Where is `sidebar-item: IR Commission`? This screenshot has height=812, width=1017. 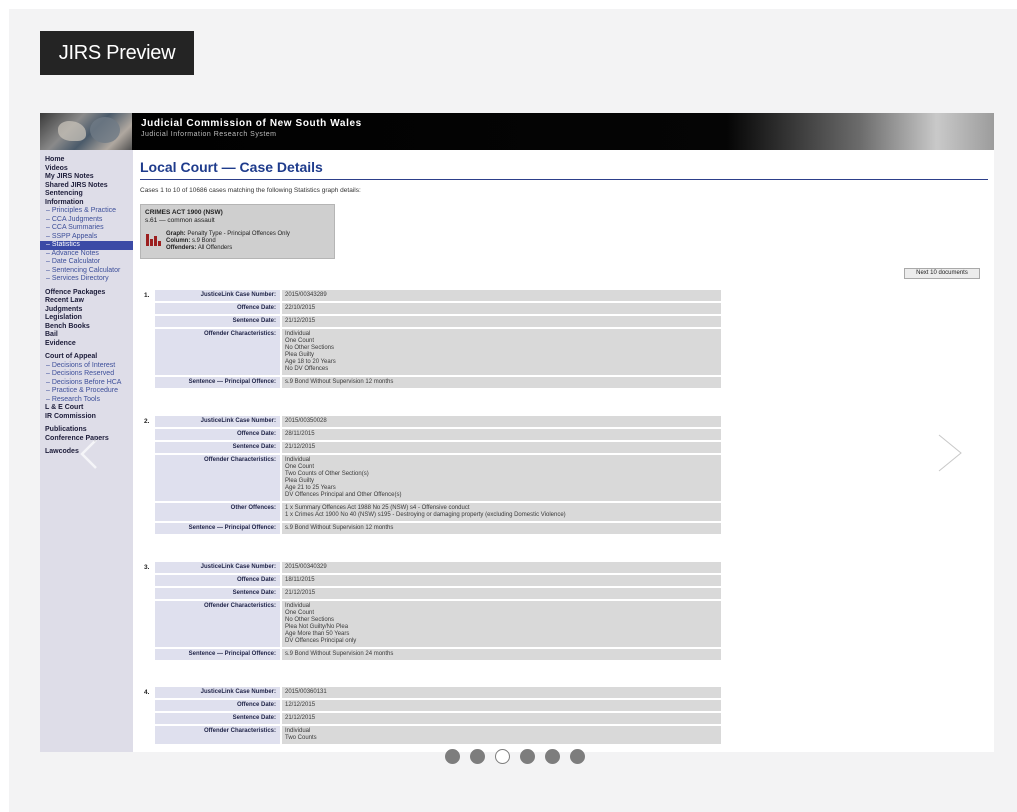 sidebar-item: IR Commission is located at coordinates (89, 417).